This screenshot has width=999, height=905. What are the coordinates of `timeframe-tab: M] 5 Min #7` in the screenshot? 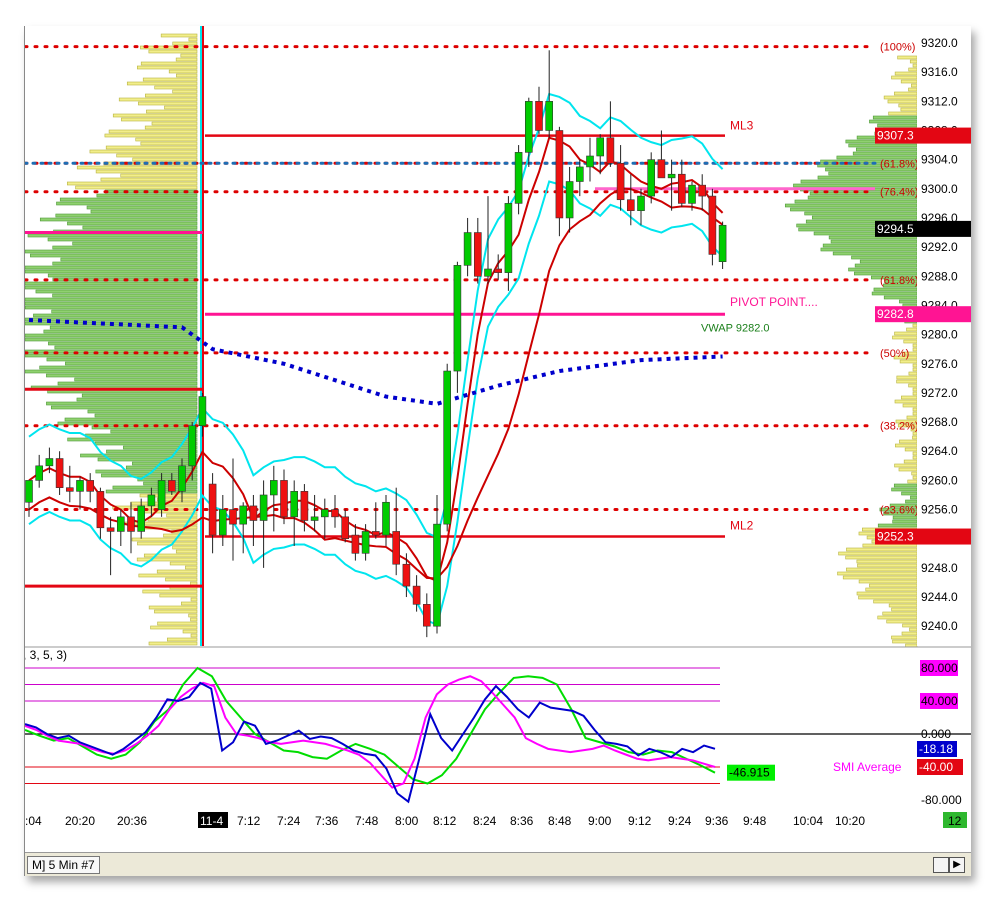 It's located at (63, 865).